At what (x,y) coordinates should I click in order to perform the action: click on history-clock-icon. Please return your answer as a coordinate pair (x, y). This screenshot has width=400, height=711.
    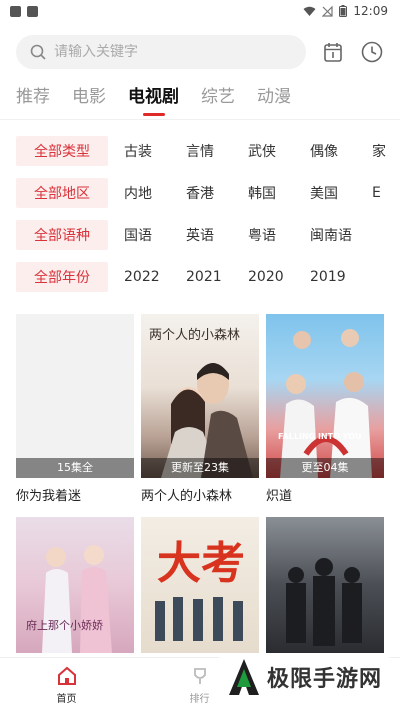
    Looking at the image, I should click on (372, 52).